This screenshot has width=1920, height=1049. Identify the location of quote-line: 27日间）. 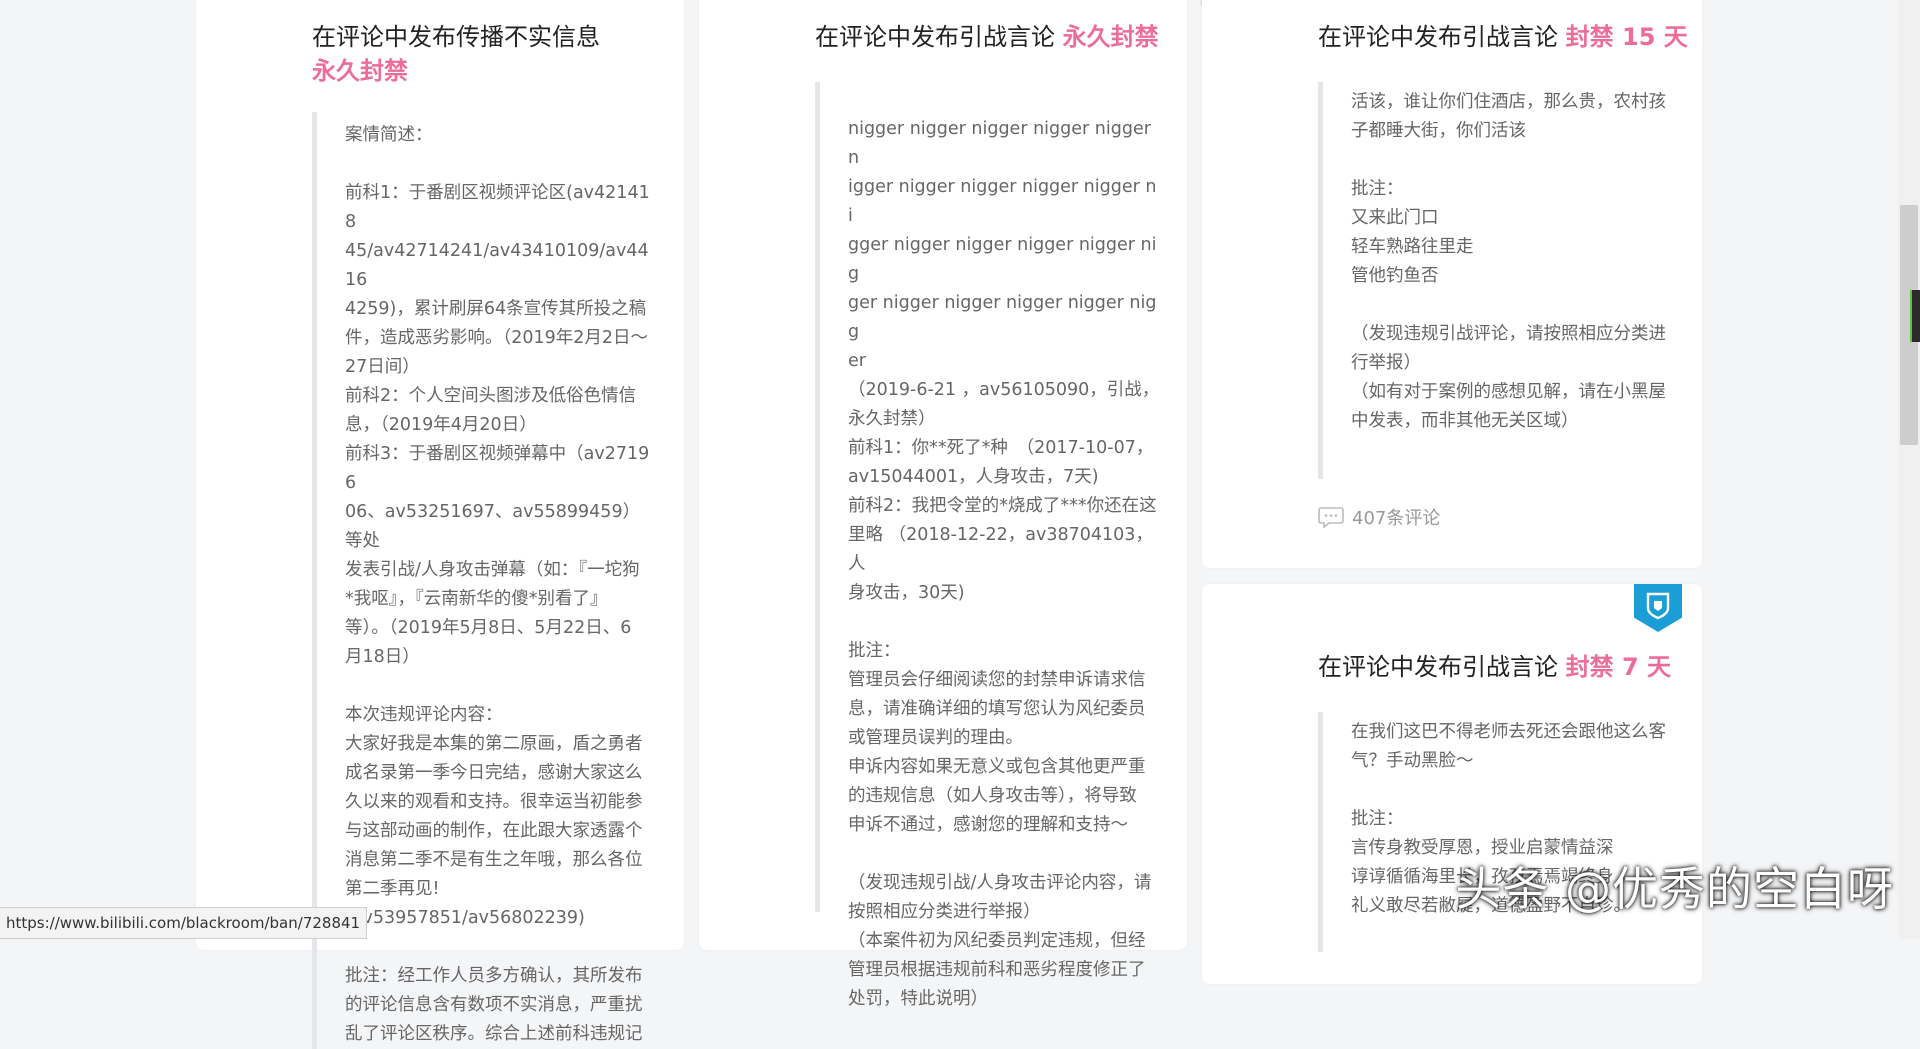
(382, 367).